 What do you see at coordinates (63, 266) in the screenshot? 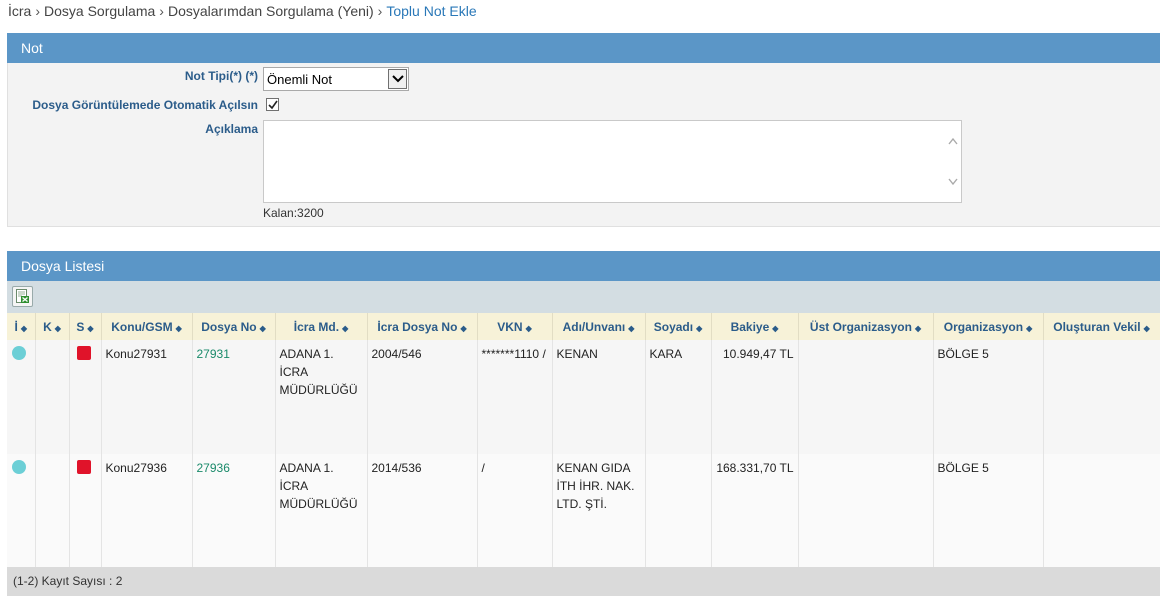
I see `list-panel-title: Dosya Listesi` at bounding box center [63, 266].